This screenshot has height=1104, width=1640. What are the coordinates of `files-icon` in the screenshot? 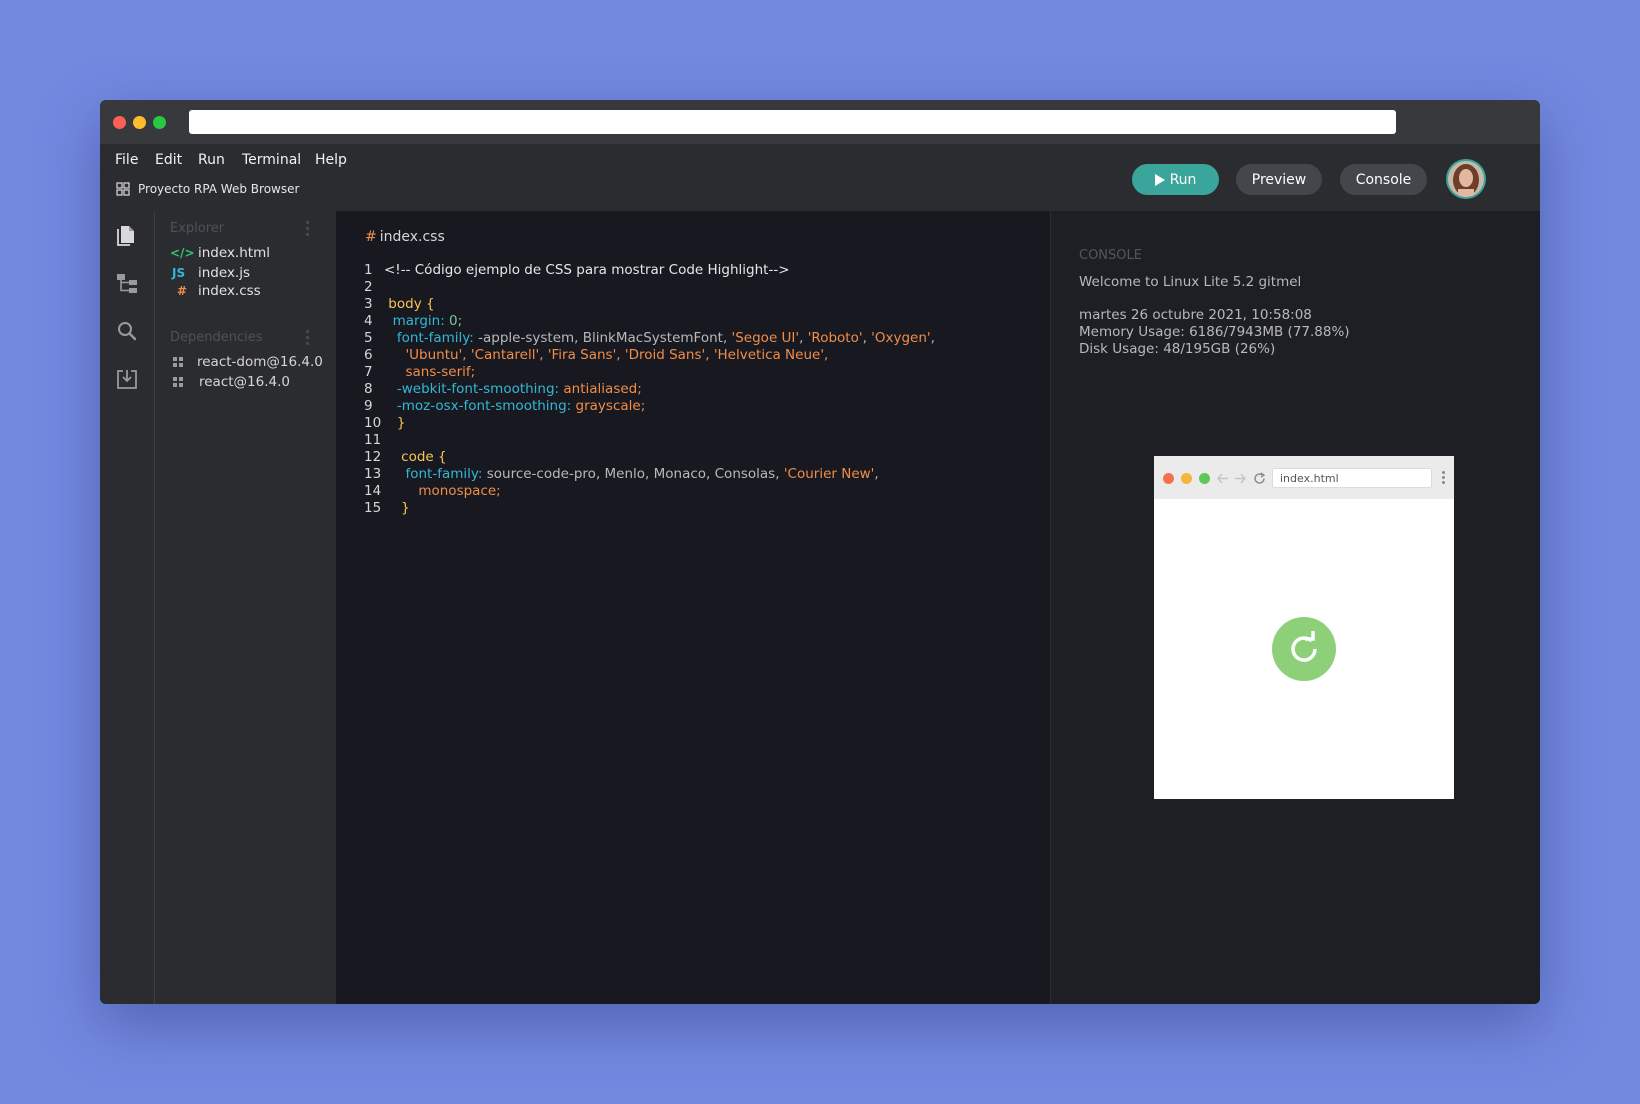 It's located at (127, 235).